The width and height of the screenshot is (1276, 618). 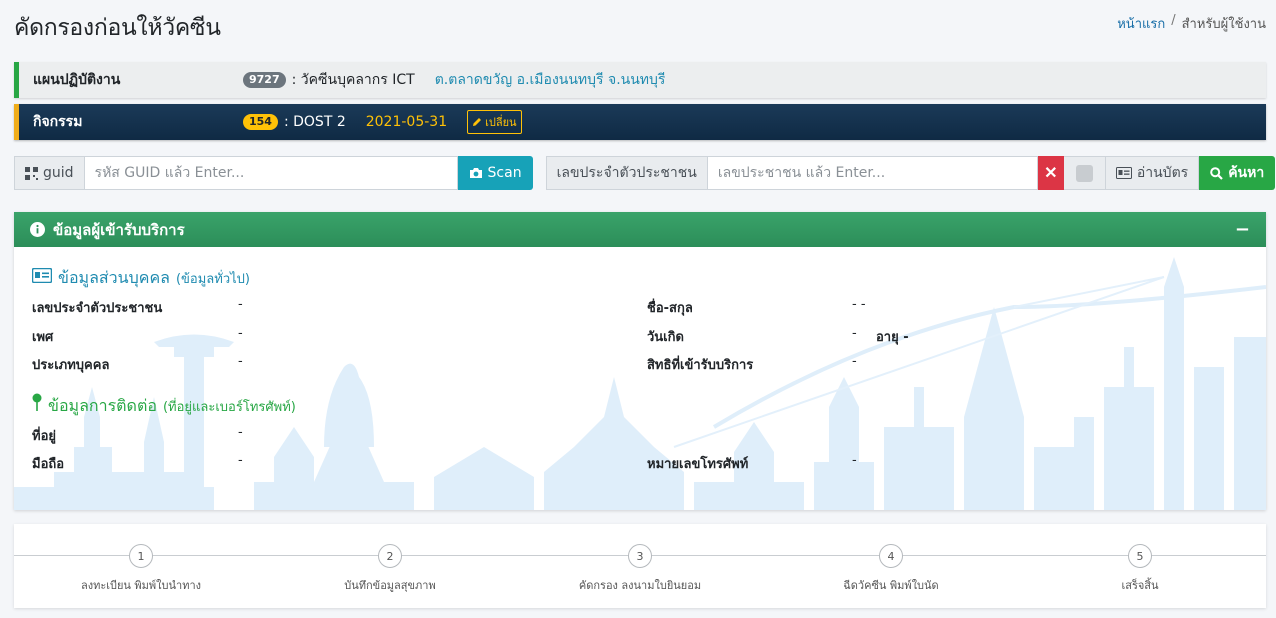 I want to click on sex-field-value: -, so click(x=240, y=333).